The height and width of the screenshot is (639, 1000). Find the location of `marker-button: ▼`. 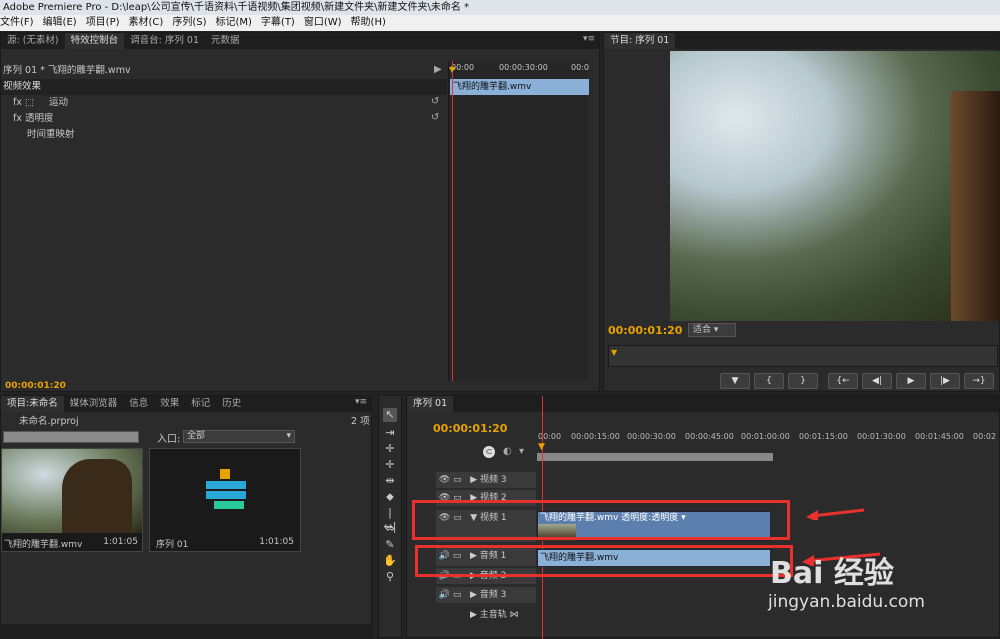

marker-button: ▼ is located at coordinates (735, 381).